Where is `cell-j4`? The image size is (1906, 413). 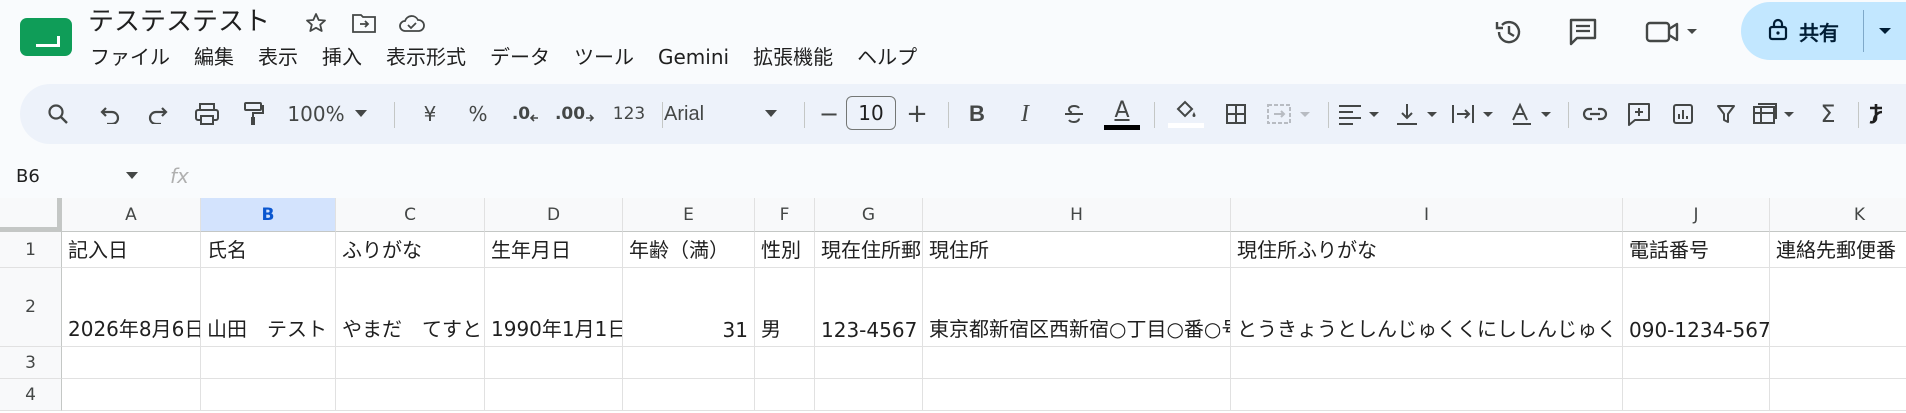 cell-j4 is located at coordinates (1696, 395).